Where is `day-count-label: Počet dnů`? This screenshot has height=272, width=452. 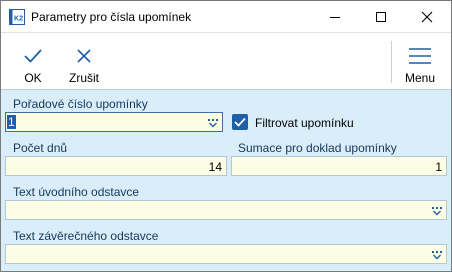
day-count-label: Počet dnů is located at coordinates (40, 148).